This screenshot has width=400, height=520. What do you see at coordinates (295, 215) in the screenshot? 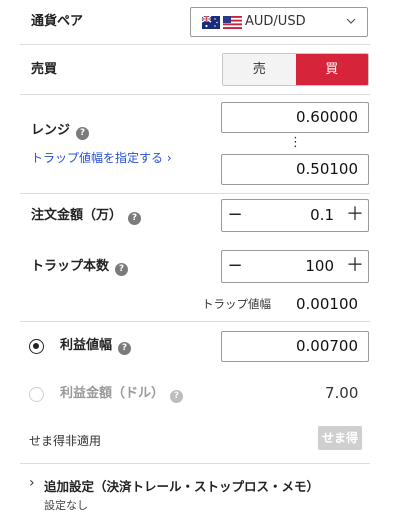
I see `order-amount-stepper: − 0.1 ＋` at bounding box center [295, 215].